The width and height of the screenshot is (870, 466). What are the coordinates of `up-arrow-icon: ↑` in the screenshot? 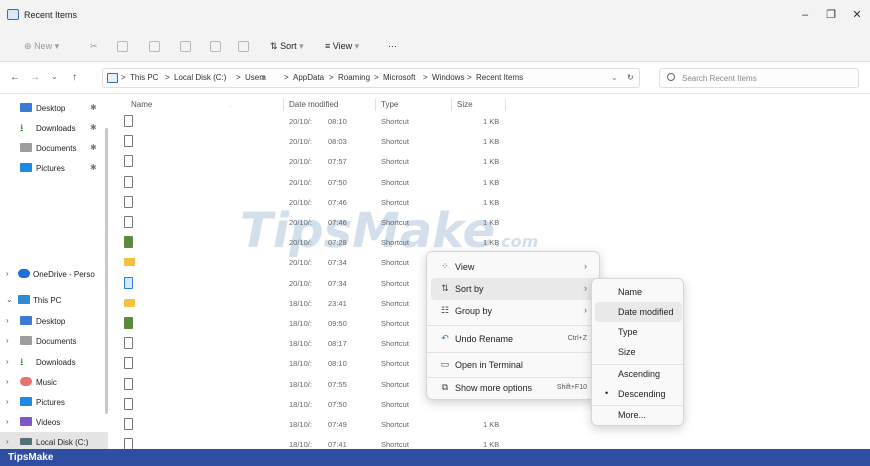 It's located at (74, 77).